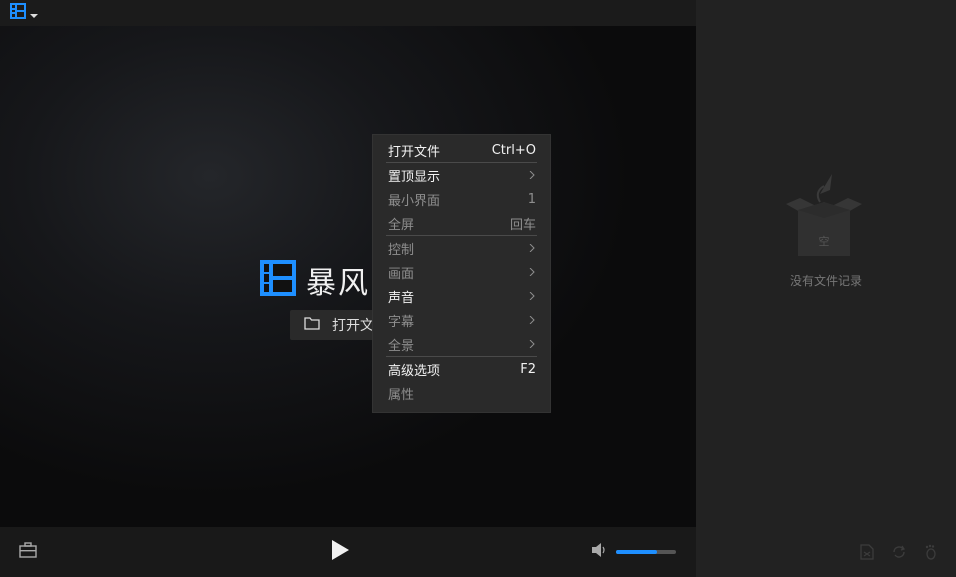 The height and width of the screenshot is (577, 956). Describe the element at coordinates (824, 219) in the screenshot. I see `empty-box-icon: 空` at that location.